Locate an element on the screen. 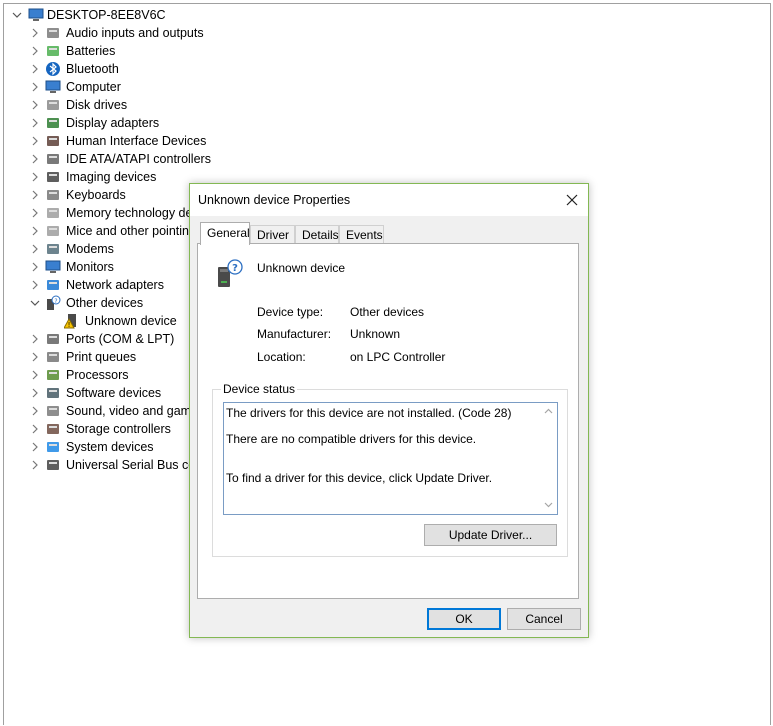 The width and height of the screenshot is (773, 726). battery-icon is located at coordinates (53, 51).